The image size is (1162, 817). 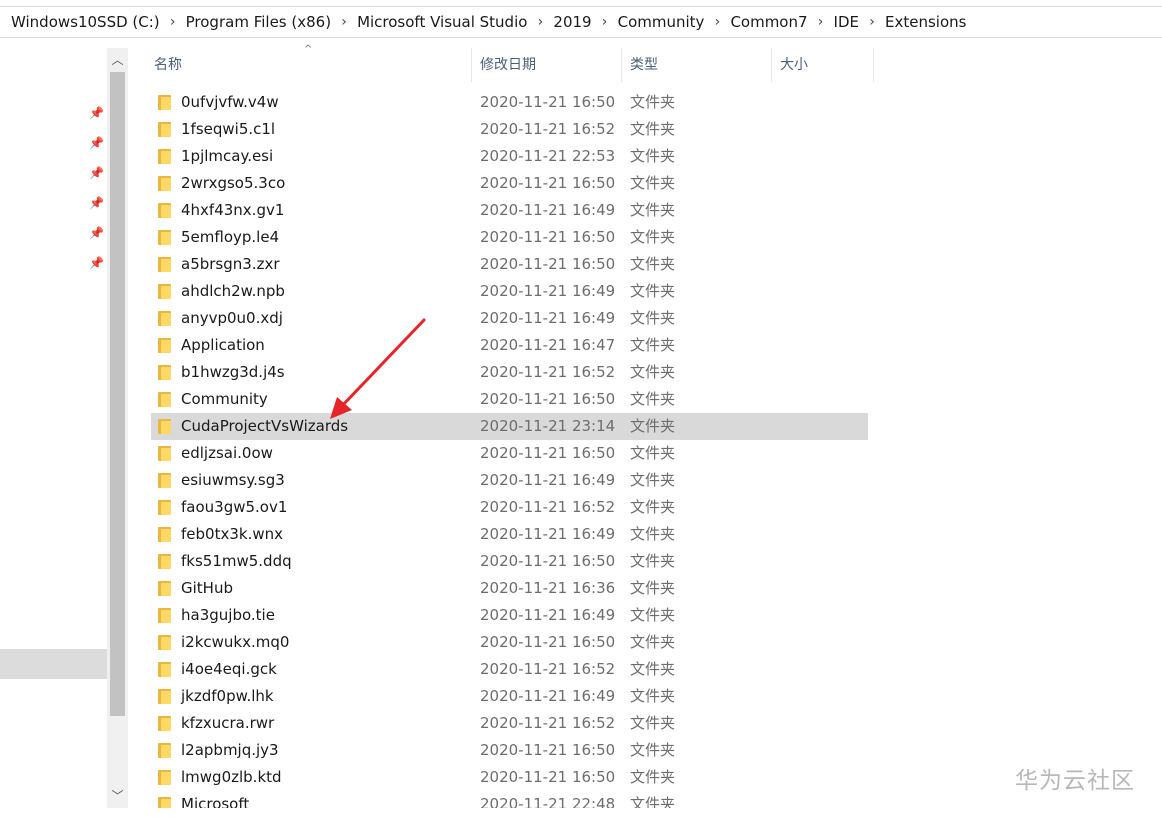 I want to click on file-row: i4oe4eqi.gck 2020-11-21 16:52 文件夹, so click(x=509, y=669).